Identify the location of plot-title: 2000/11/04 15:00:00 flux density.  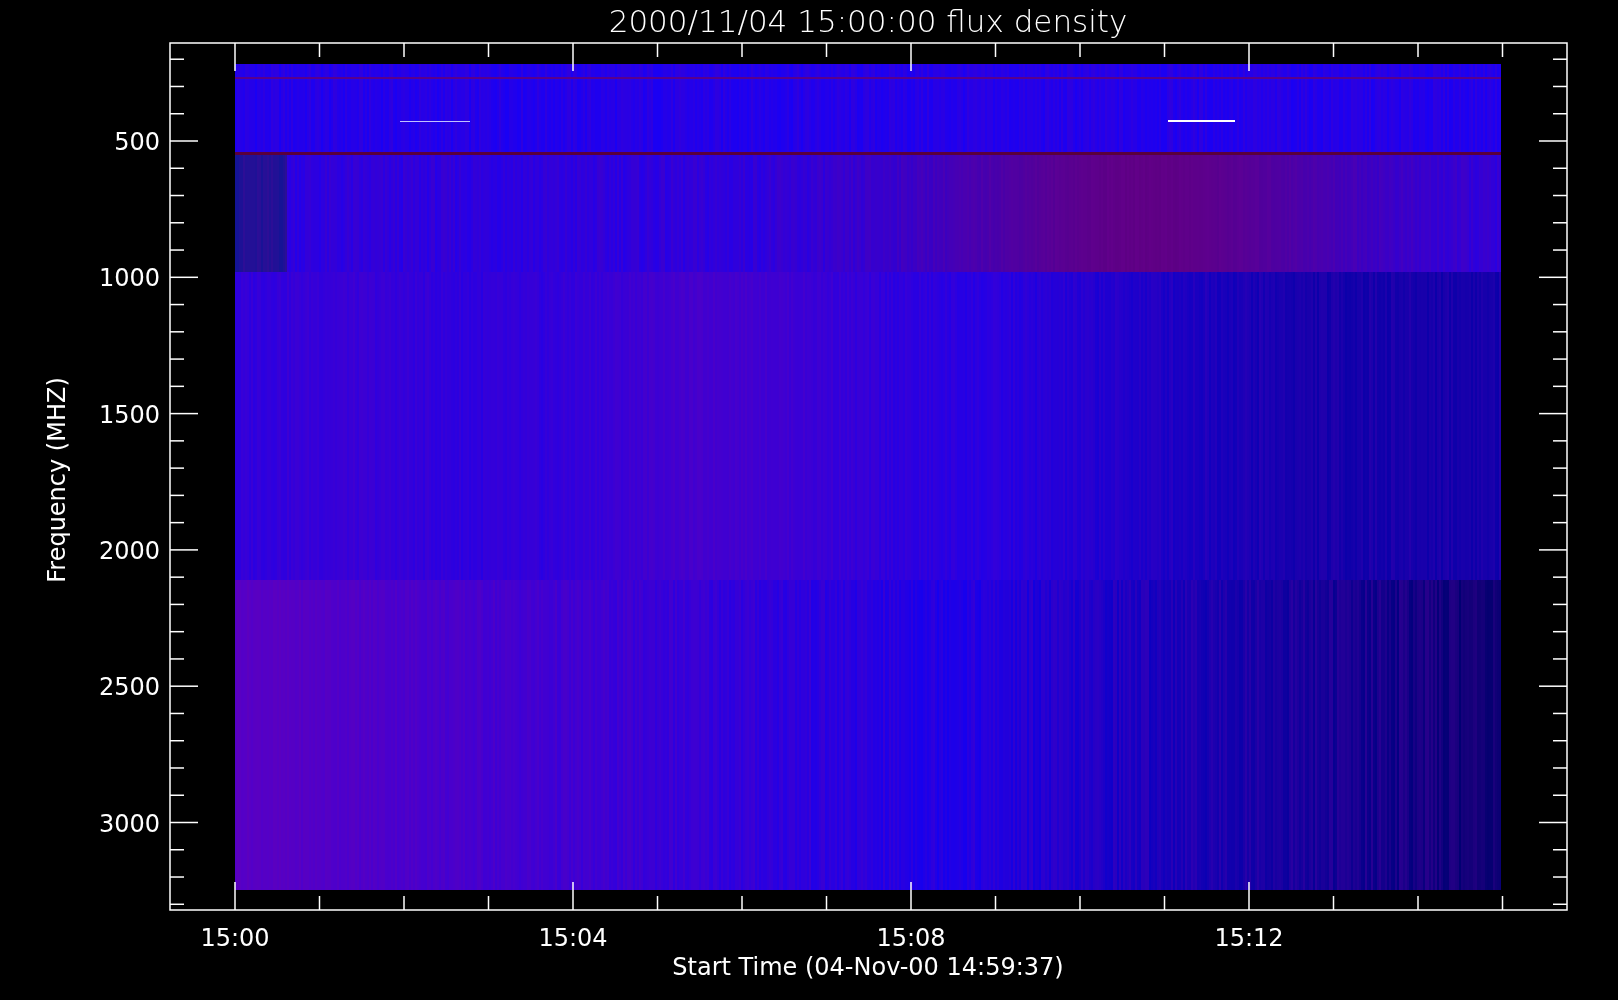
(868, 21).